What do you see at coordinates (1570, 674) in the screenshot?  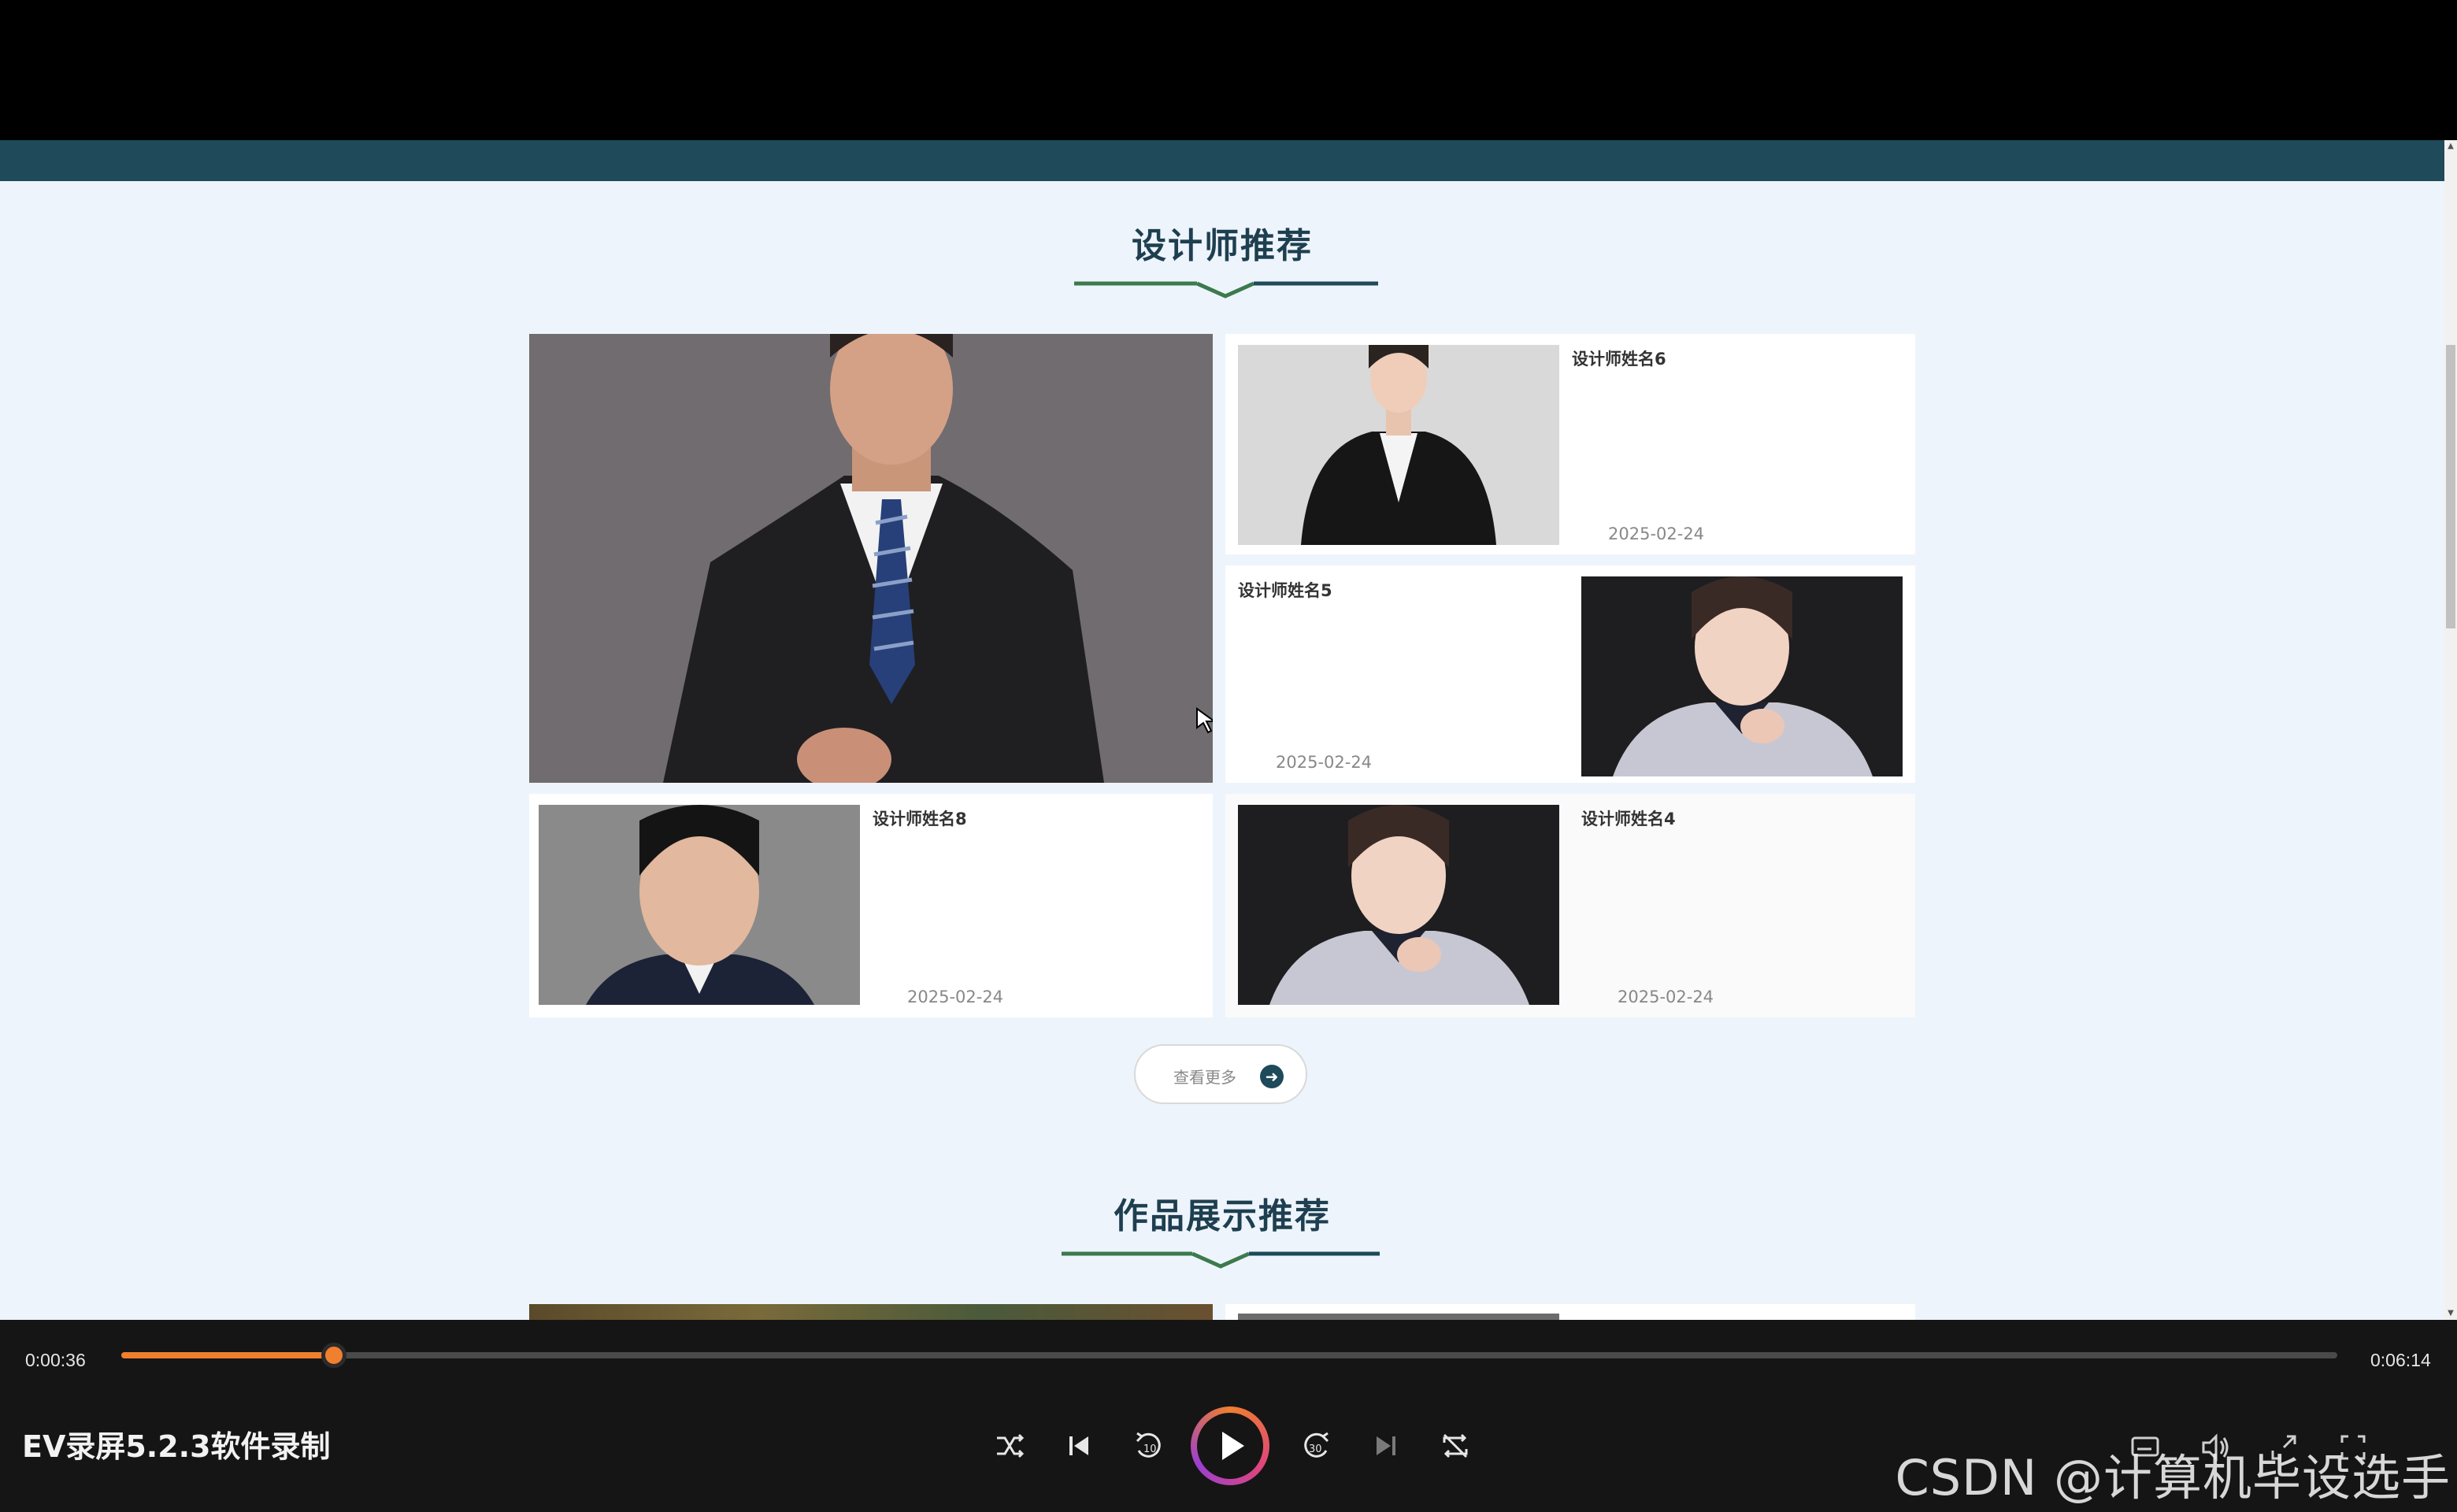 I see `designer-card: 设计师姓名5 2025-02-24` at bounding box center [1570, 674].